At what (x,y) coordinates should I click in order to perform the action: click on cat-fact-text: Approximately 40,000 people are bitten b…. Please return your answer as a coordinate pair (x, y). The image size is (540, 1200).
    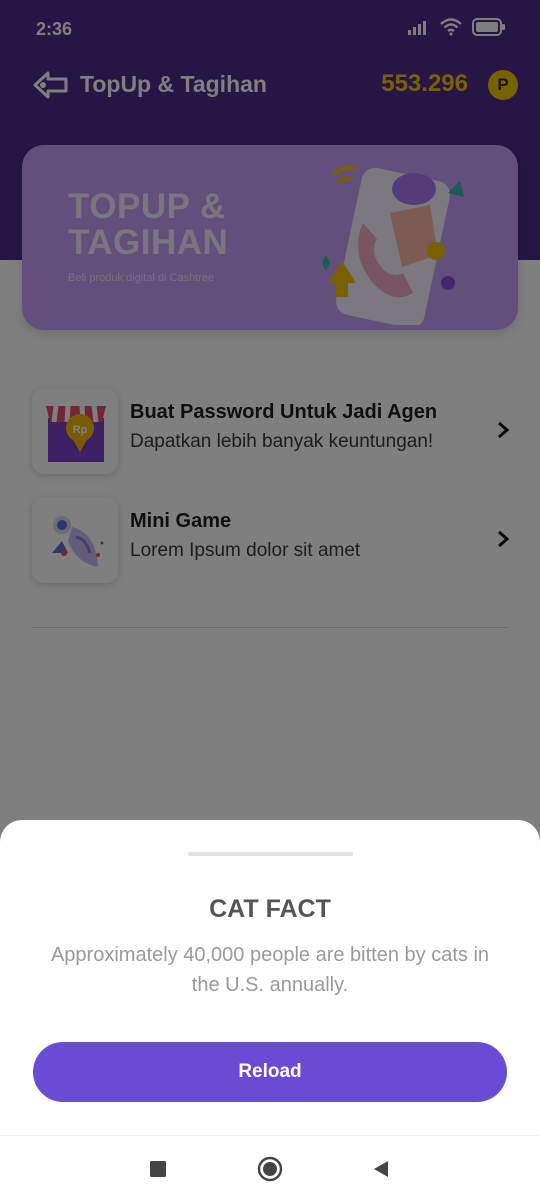
    Looking at the image, I should click on (270, 970).